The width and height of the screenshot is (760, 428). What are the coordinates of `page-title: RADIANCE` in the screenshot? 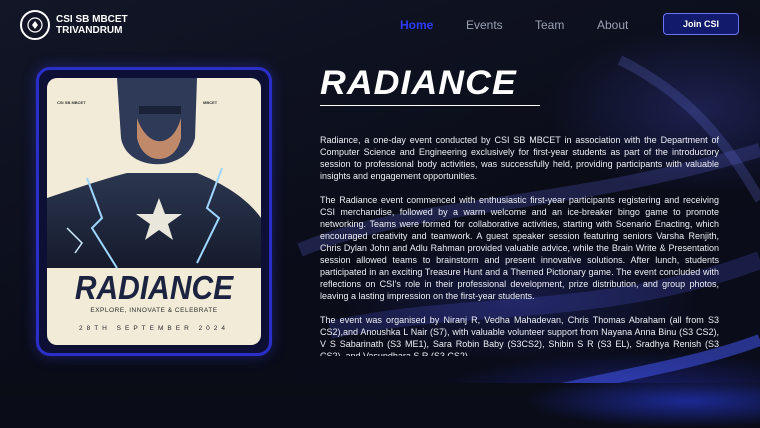 It's located at (418, 83).